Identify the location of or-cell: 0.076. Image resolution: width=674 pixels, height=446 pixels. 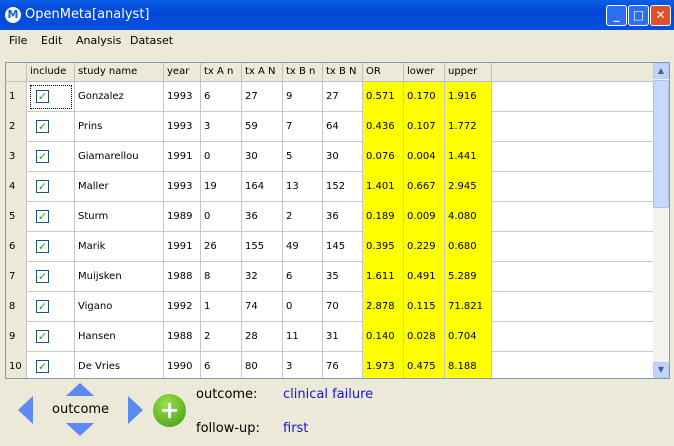
(383, 157).